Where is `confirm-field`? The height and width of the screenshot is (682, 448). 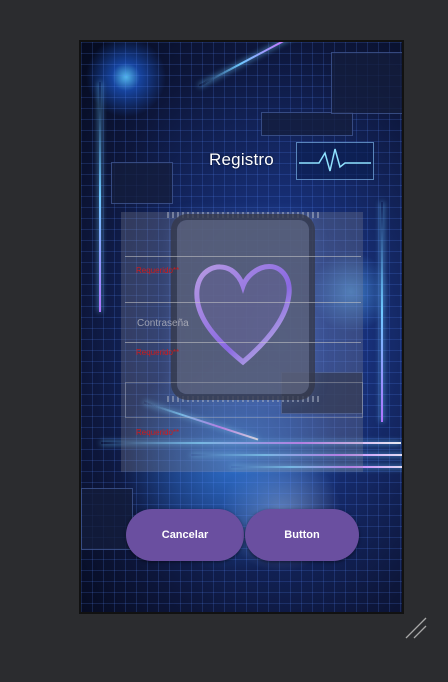
confirm-field is located at coordinates (244, 400).